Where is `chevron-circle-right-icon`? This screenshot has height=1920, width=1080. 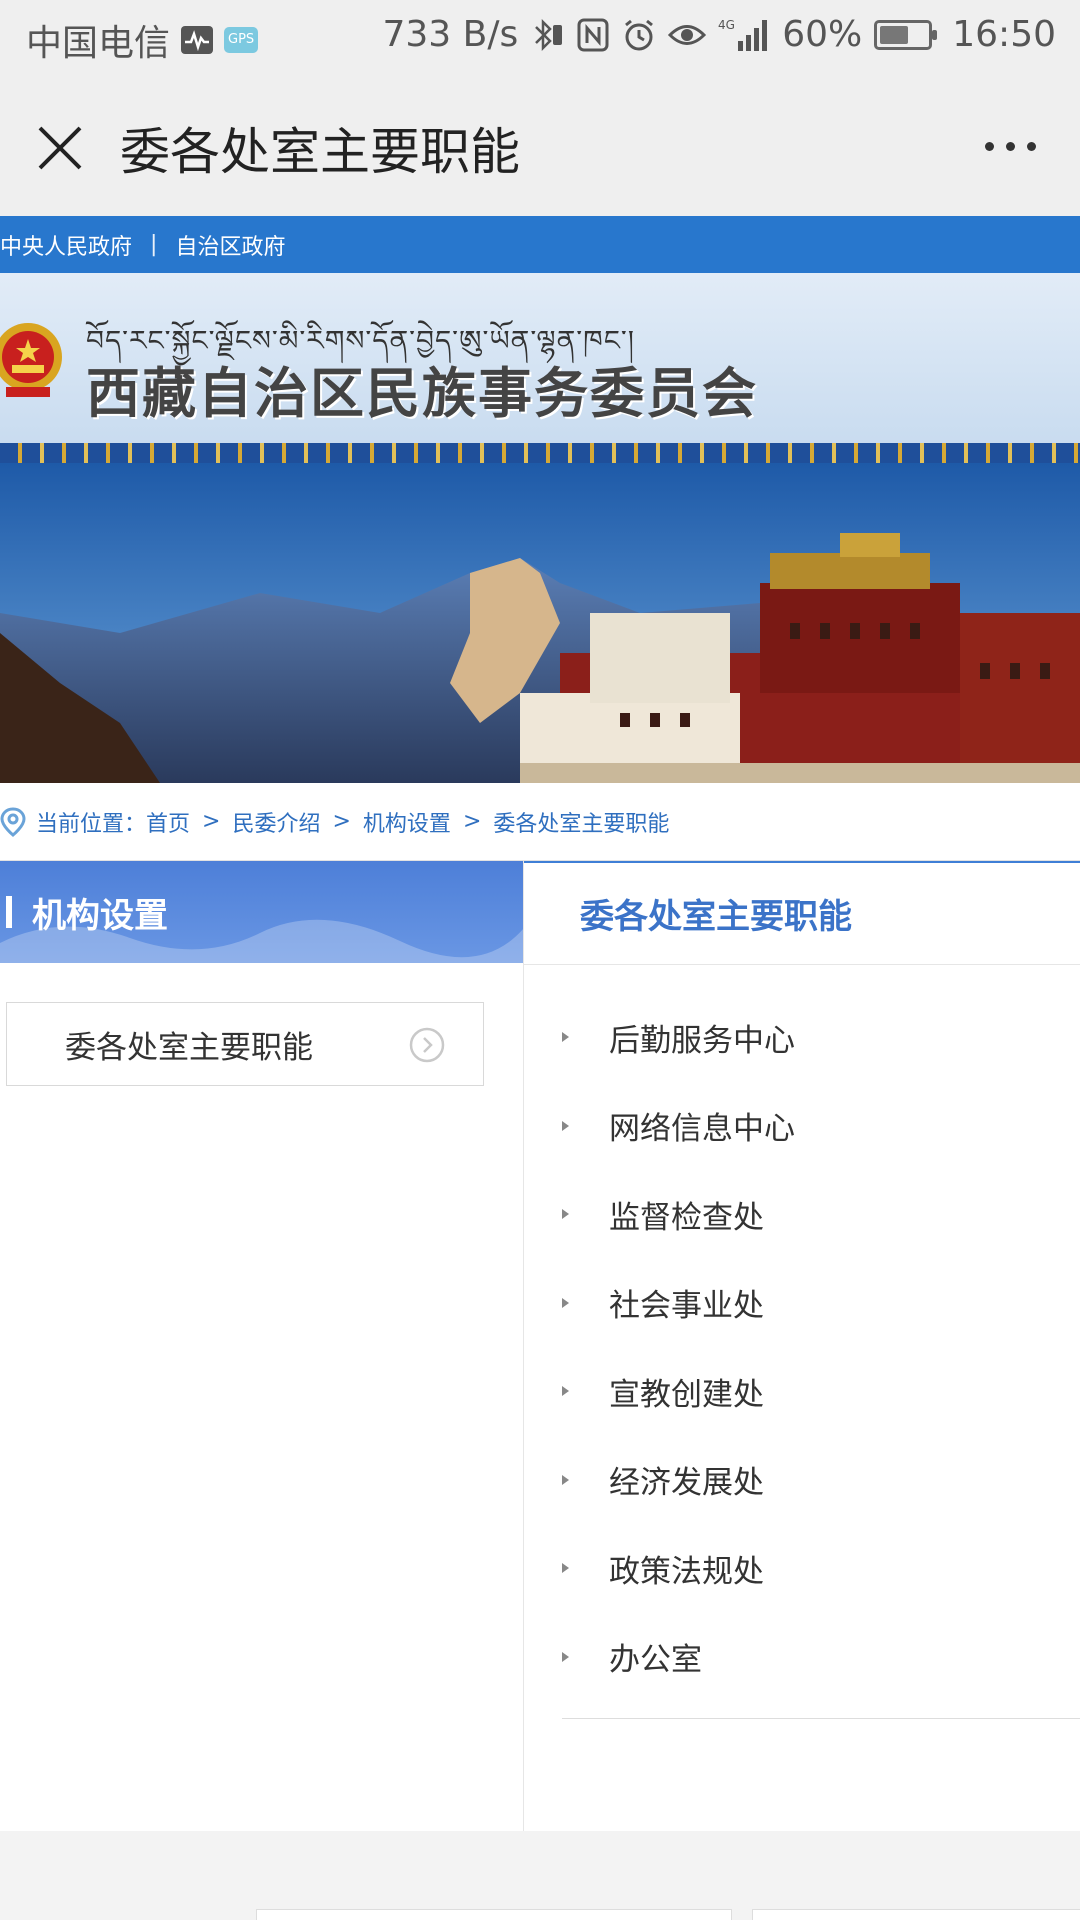 chevron-circle-right-icon is located at coordinates (427, 1045).